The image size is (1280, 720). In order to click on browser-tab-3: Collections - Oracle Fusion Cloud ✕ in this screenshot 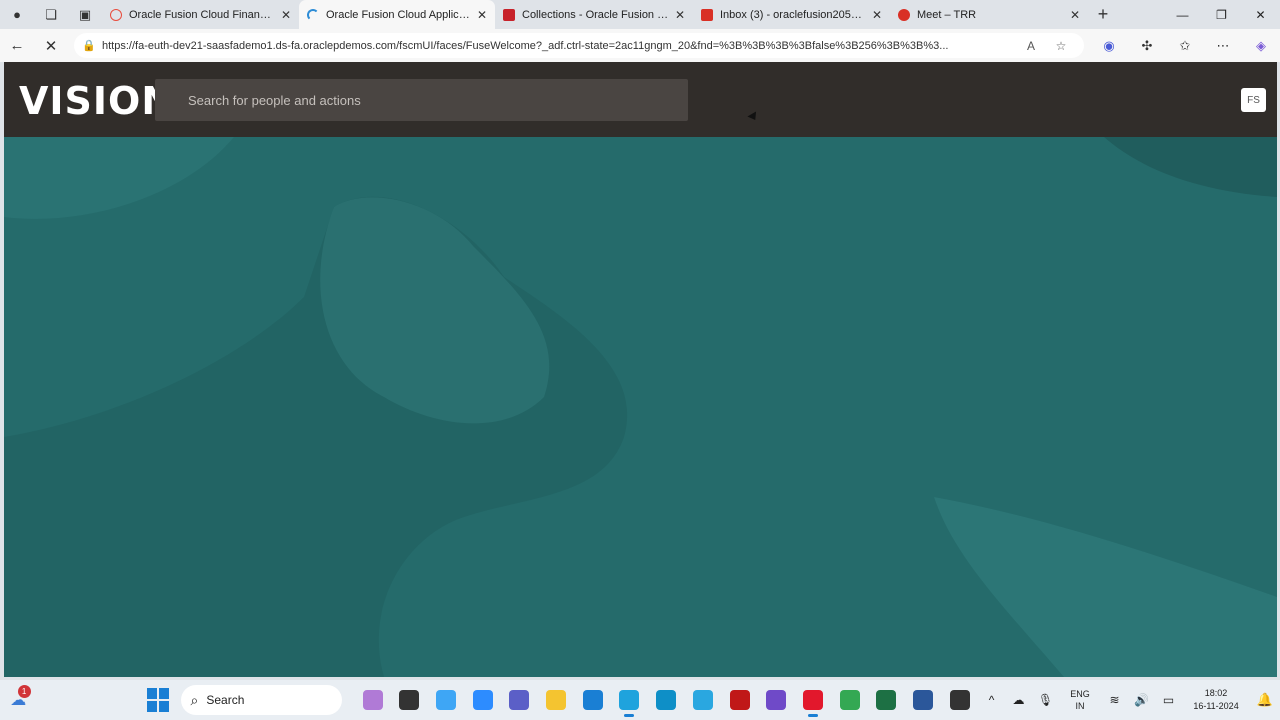, I will do `click(594, 14)`.